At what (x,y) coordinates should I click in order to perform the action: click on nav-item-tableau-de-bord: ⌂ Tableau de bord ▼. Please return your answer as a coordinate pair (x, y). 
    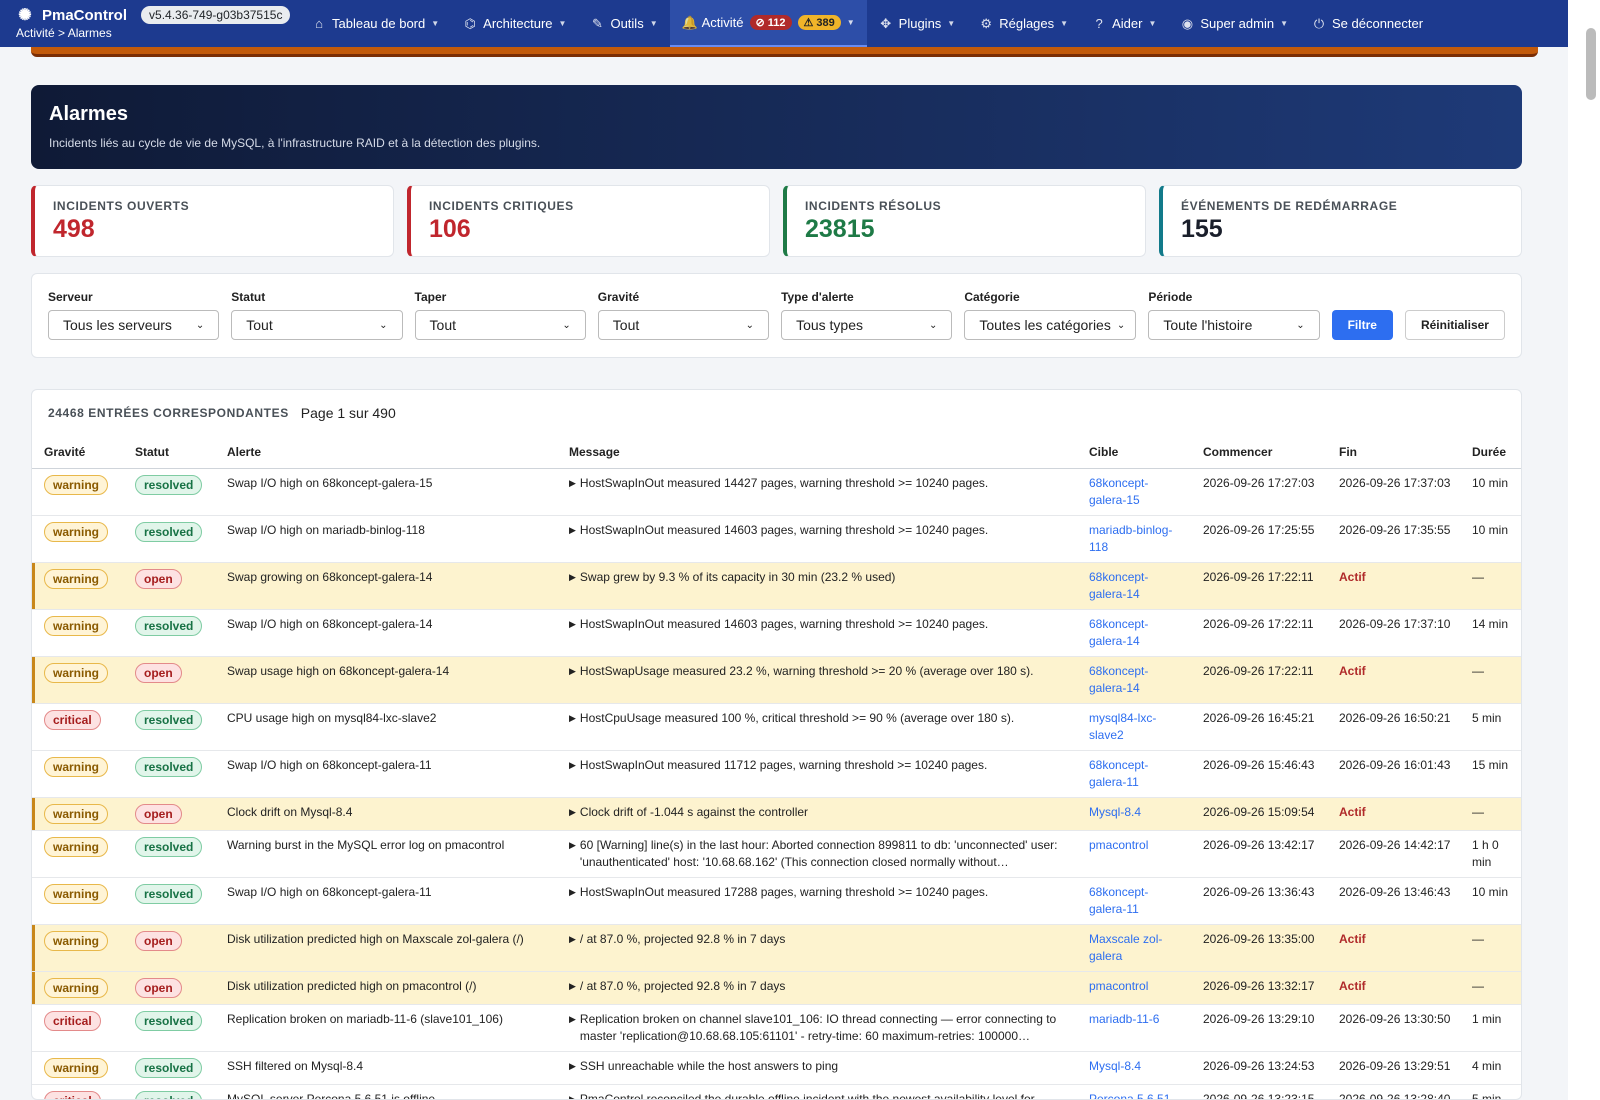
    Looking at the image, I should click on (375, 23).